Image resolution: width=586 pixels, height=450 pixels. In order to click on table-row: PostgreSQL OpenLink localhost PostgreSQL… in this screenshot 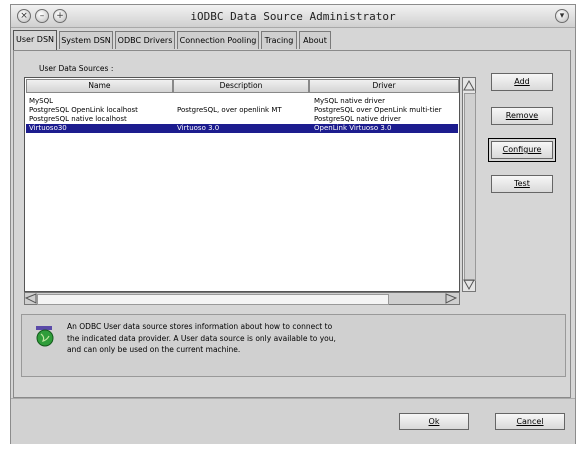, I will do `click(242, 110)`.